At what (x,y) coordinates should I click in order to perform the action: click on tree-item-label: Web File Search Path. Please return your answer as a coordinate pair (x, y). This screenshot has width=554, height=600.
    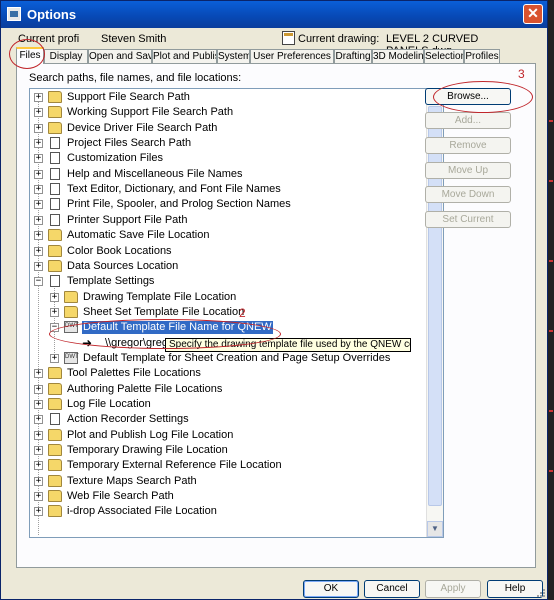
    Looking at the image, I should click on (120, 496).